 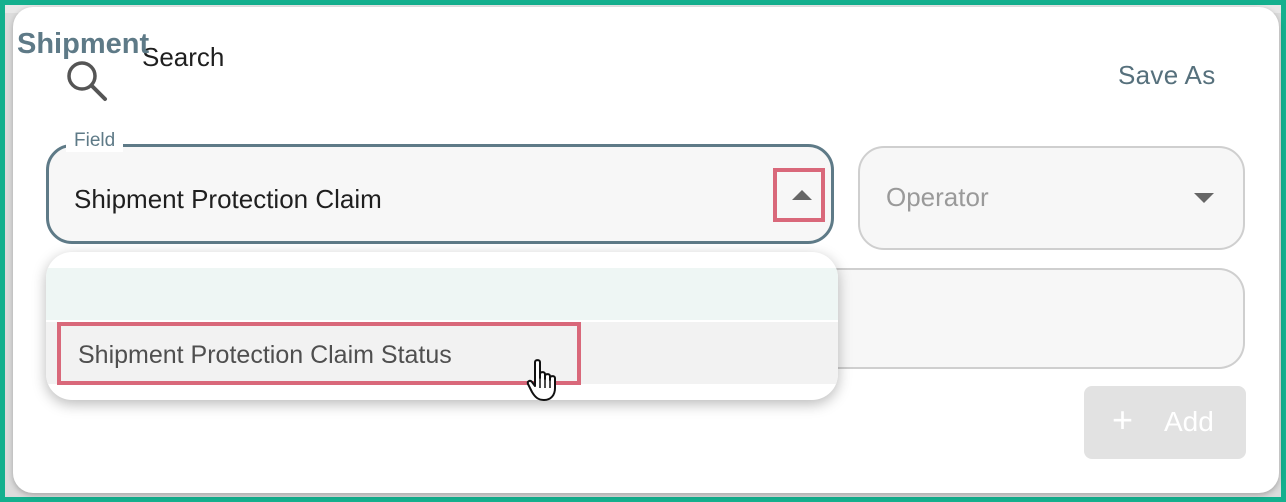 I want to click on add-button: + Add, so click(x=1165, y=422).